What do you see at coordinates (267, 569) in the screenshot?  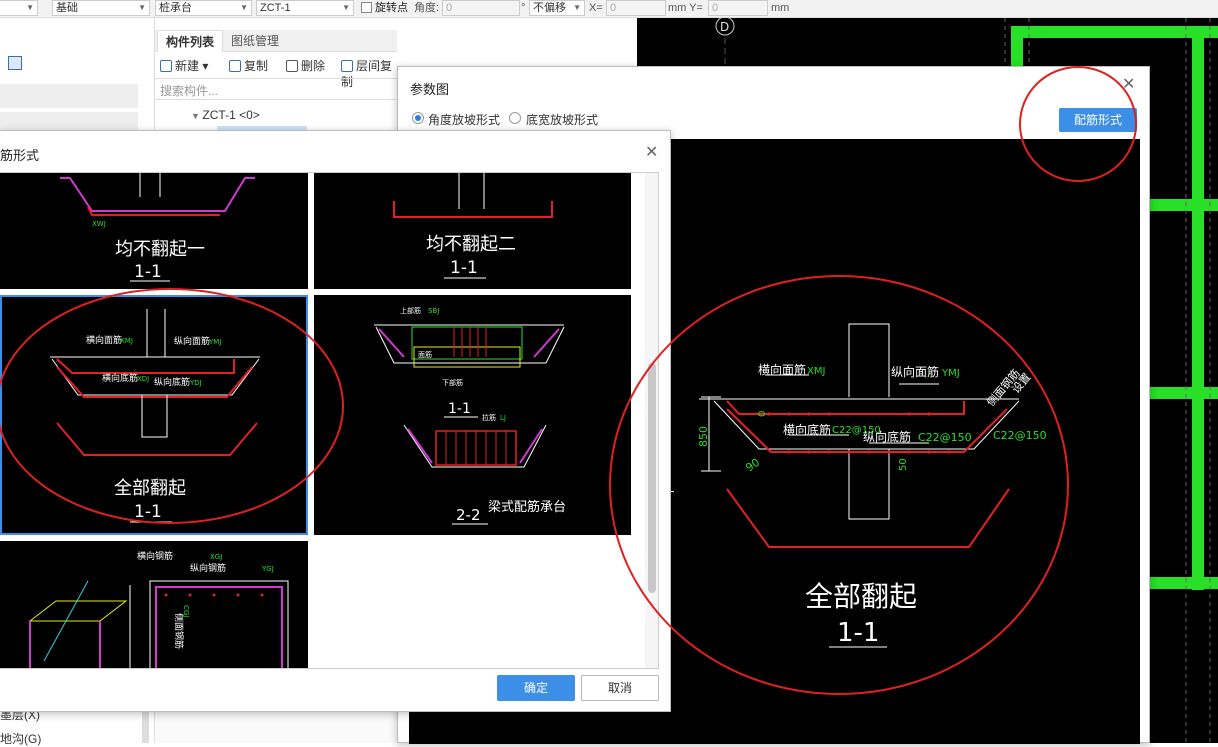 I see `thumb4-code2: YGJ` at bounding box center [267, 569].